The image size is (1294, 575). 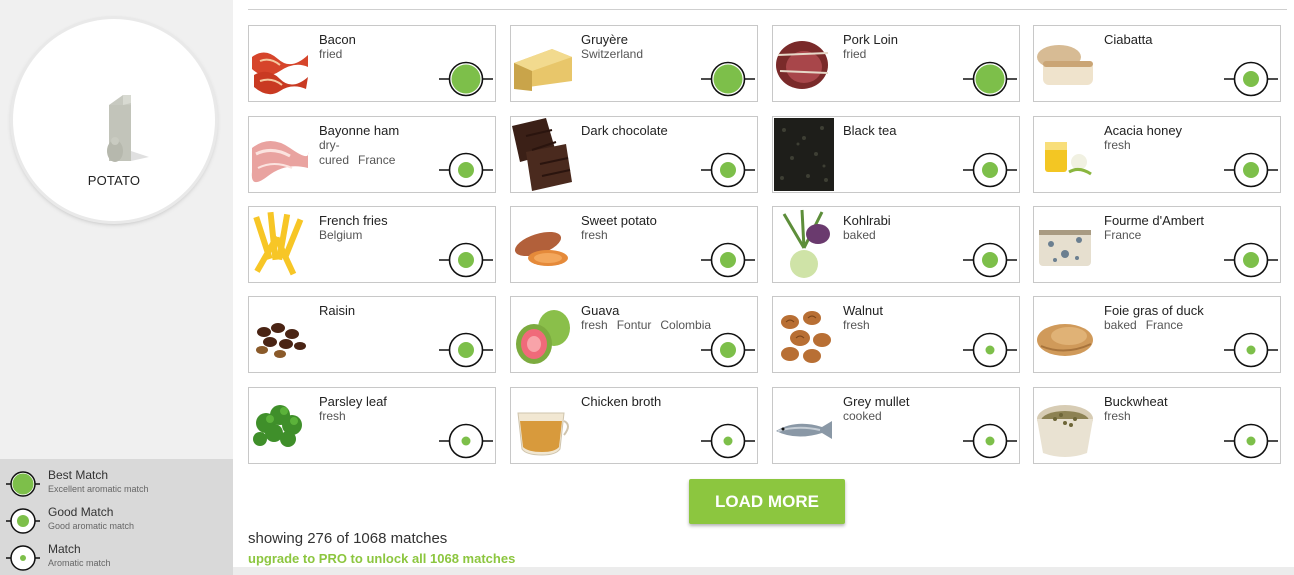 I want to click on legend-title: Best Match, so click(x=78, y=475).